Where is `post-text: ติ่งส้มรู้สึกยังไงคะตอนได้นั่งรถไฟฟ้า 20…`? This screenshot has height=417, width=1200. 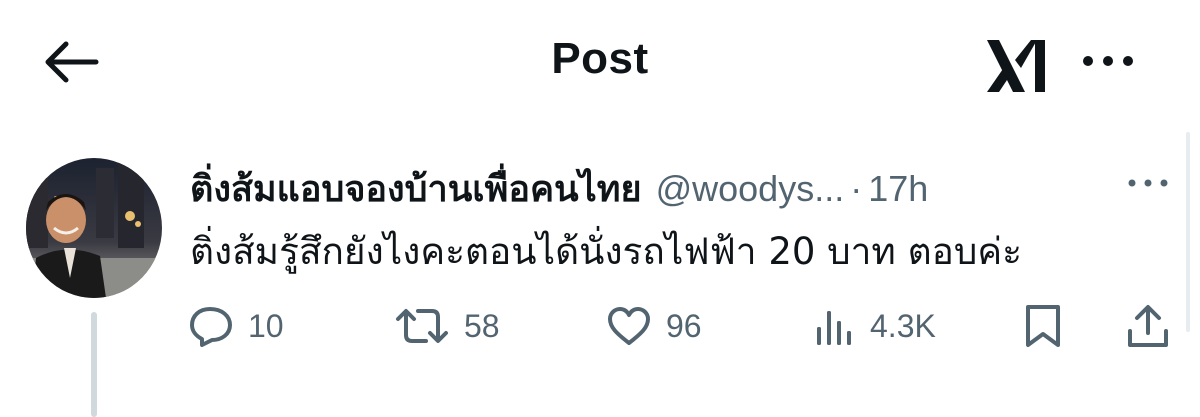 post-text: ติ่งส้มรู้สึกยังไงคะตอนได้นั่งรถไฟฟ้า 20… is located at coordinates (606, 251).